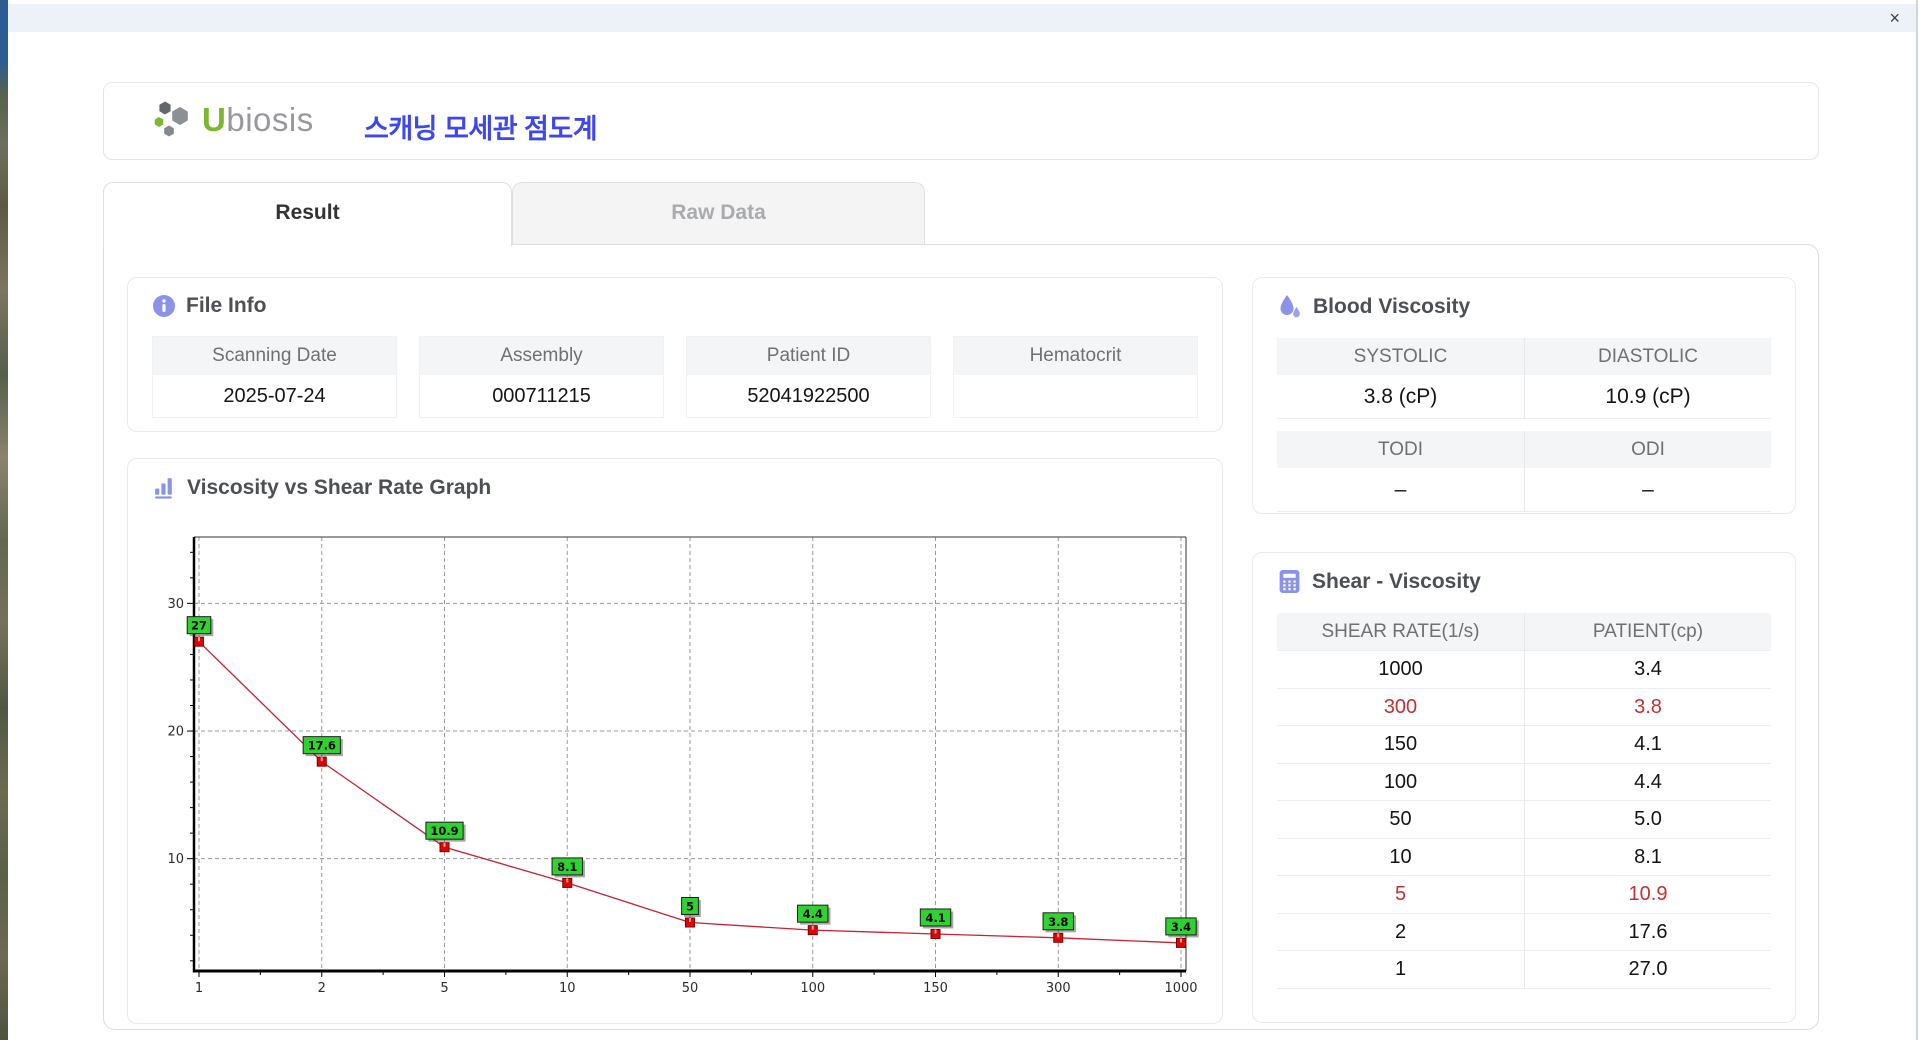 This screenshot has height=1040, width=1920. Describe the element at coordinates (813, 914) in the screenshot. I see `point-label-text: 4.4` at that location.